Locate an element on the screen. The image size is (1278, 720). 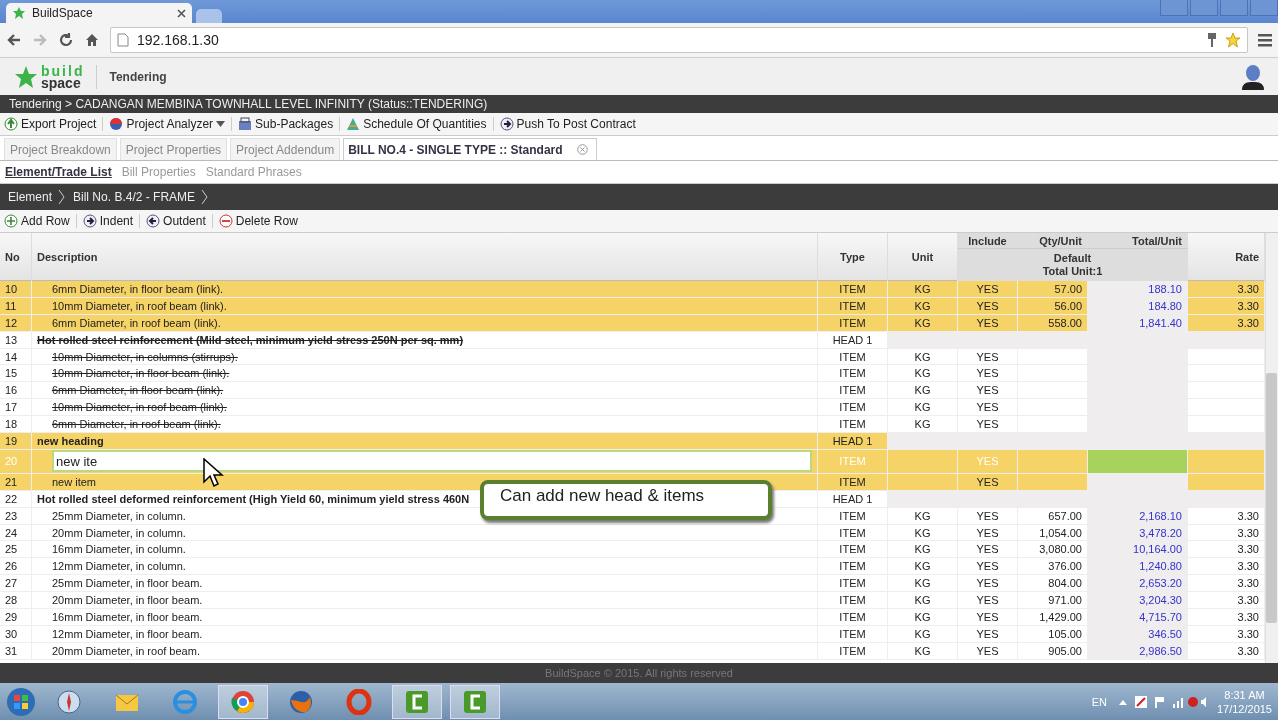
table-row: 19 new heading HEAD 1 is located at coordinates (632, 441).